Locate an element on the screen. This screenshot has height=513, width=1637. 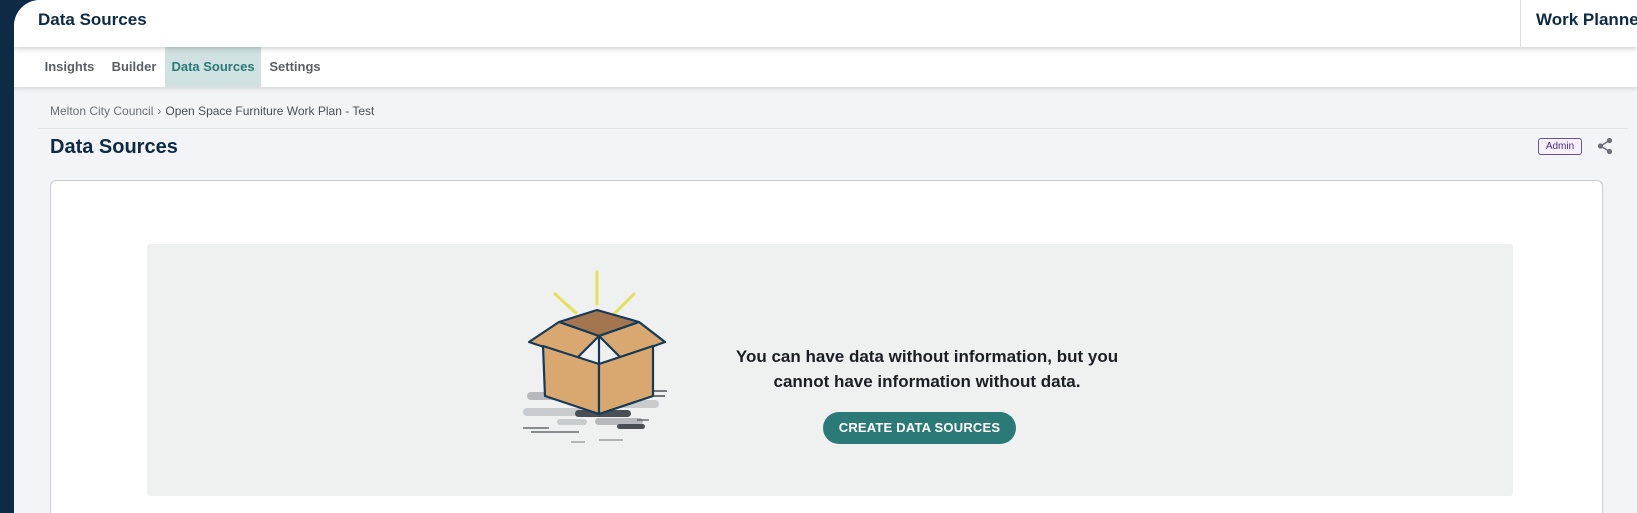
tab-builder: Builder is located at coordinates (134, 67).